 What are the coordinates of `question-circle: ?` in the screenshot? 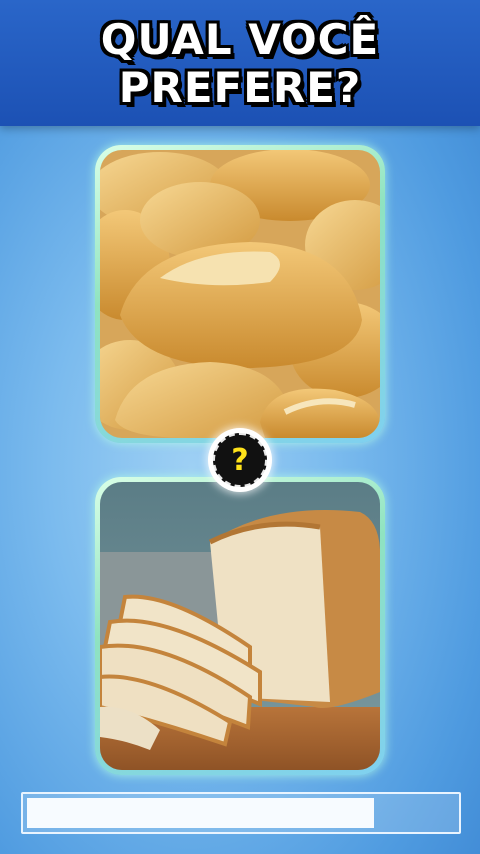 It's located at (240, 460).